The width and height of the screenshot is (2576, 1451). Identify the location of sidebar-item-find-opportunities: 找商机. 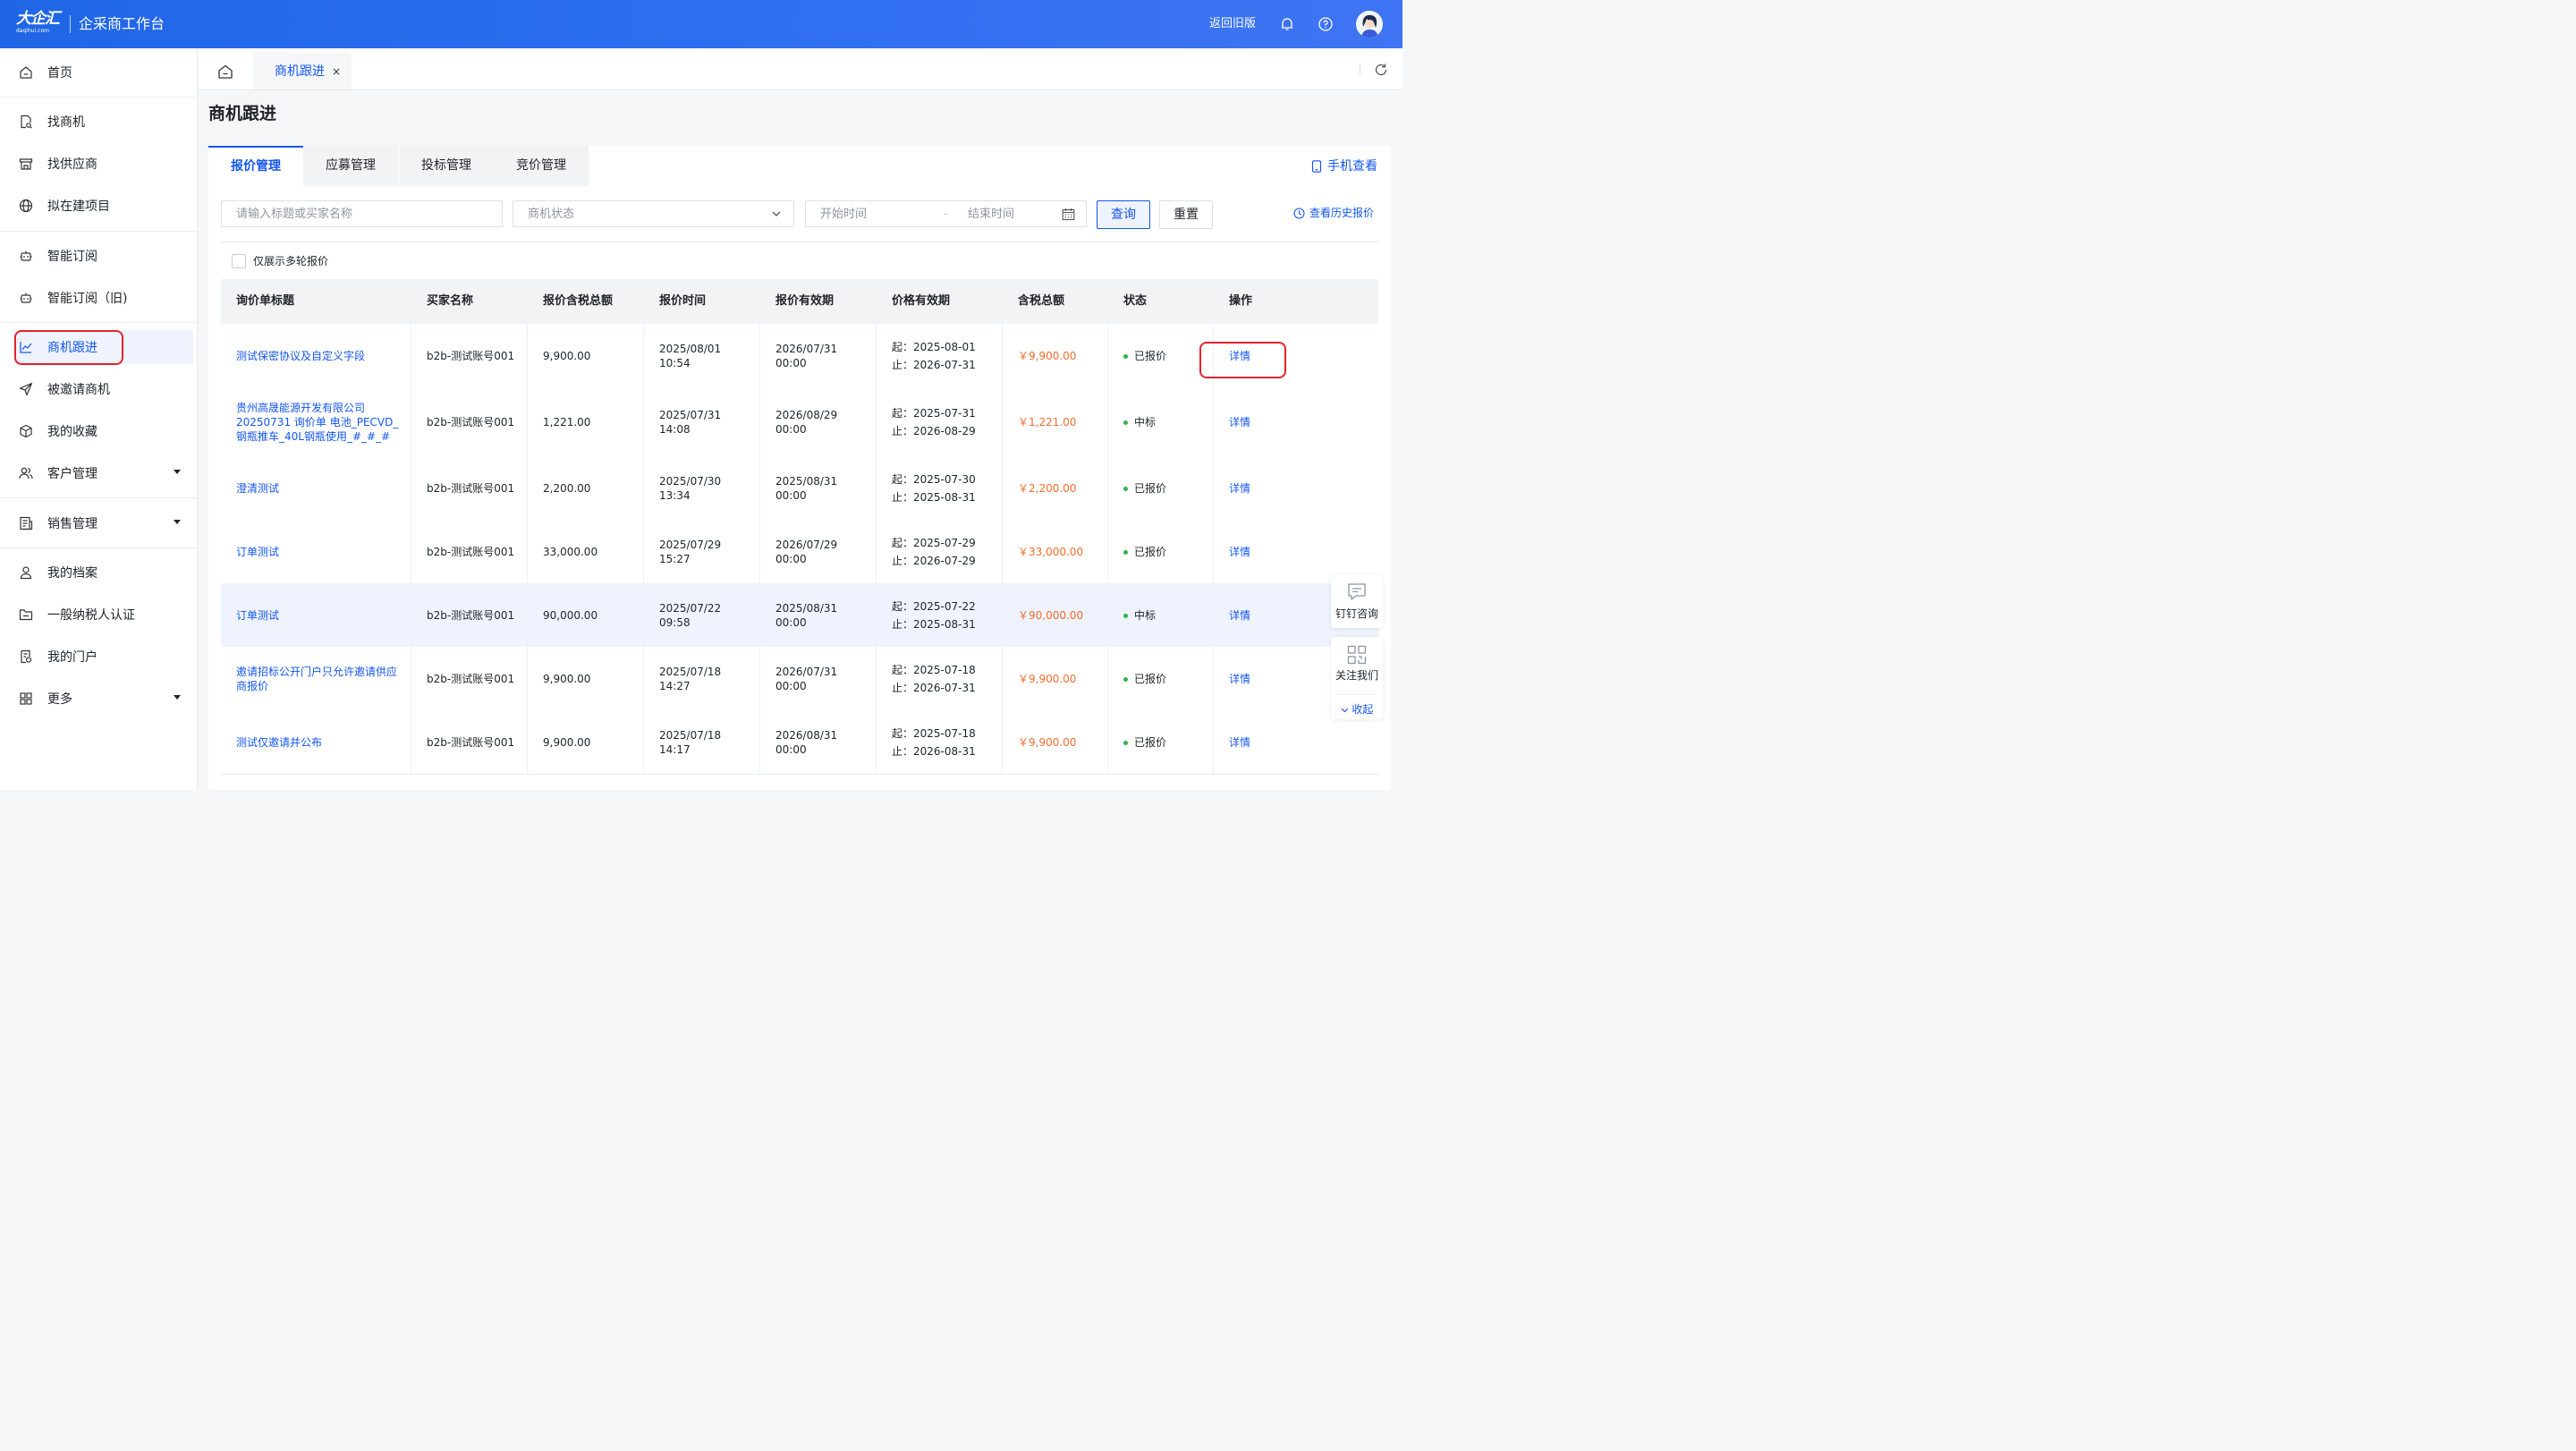
(103, 122).